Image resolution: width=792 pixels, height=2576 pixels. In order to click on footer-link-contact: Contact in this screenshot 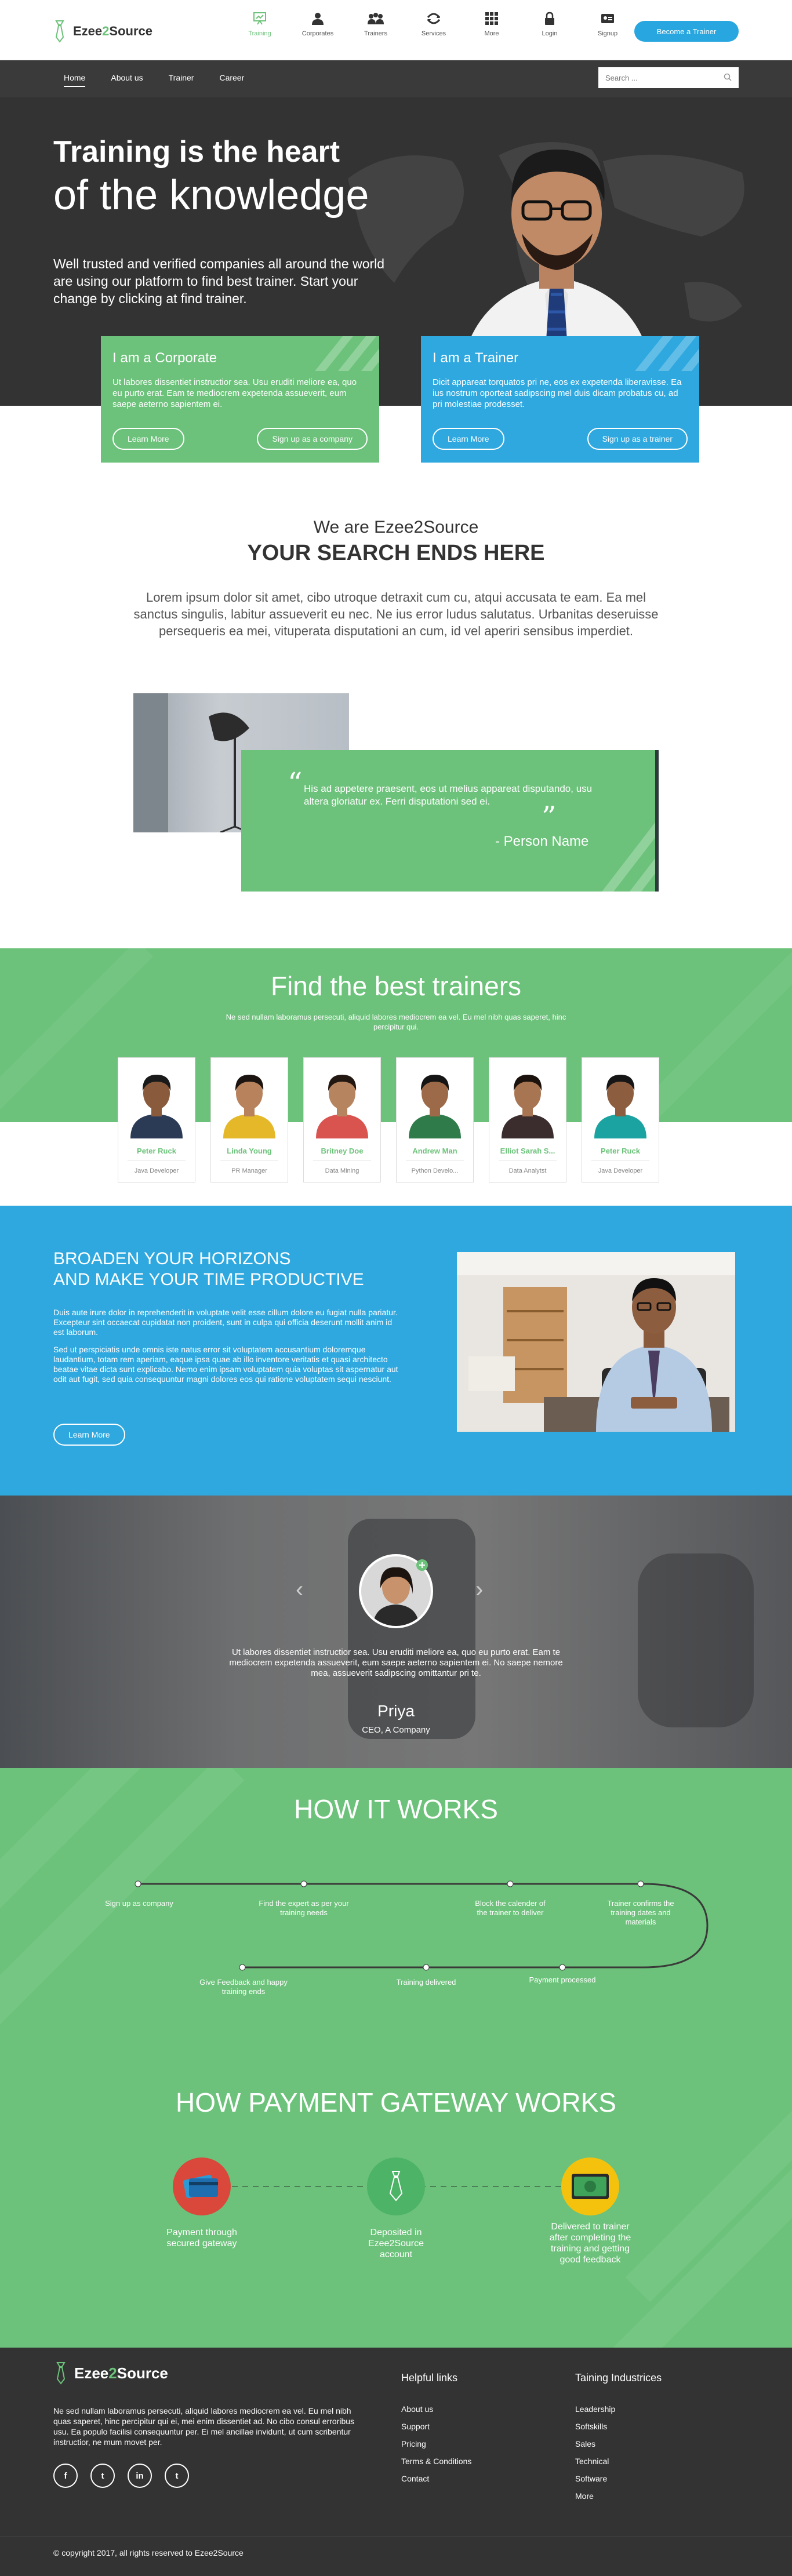, I will do `click(436, 2478)`.